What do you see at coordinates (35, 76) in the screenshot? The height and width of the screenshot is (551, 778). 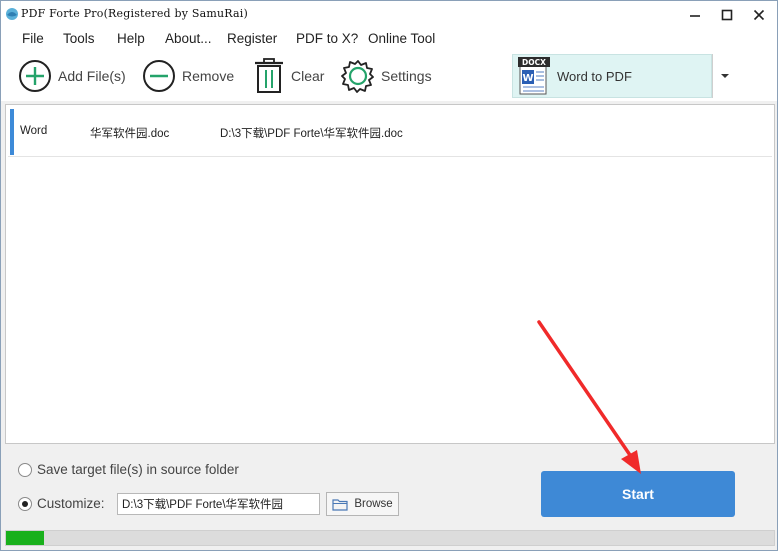 I see `plus-circle-icon` at bounding box center [35, 76].